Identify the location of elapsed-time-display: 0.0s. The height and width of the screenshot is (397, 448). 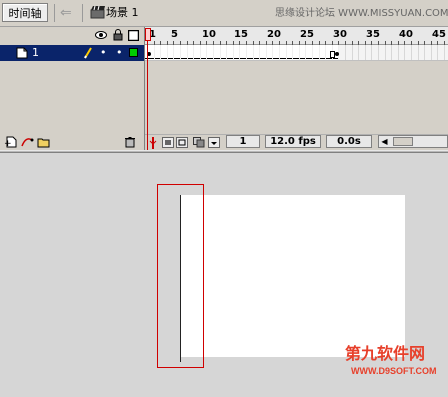
(349, 141).